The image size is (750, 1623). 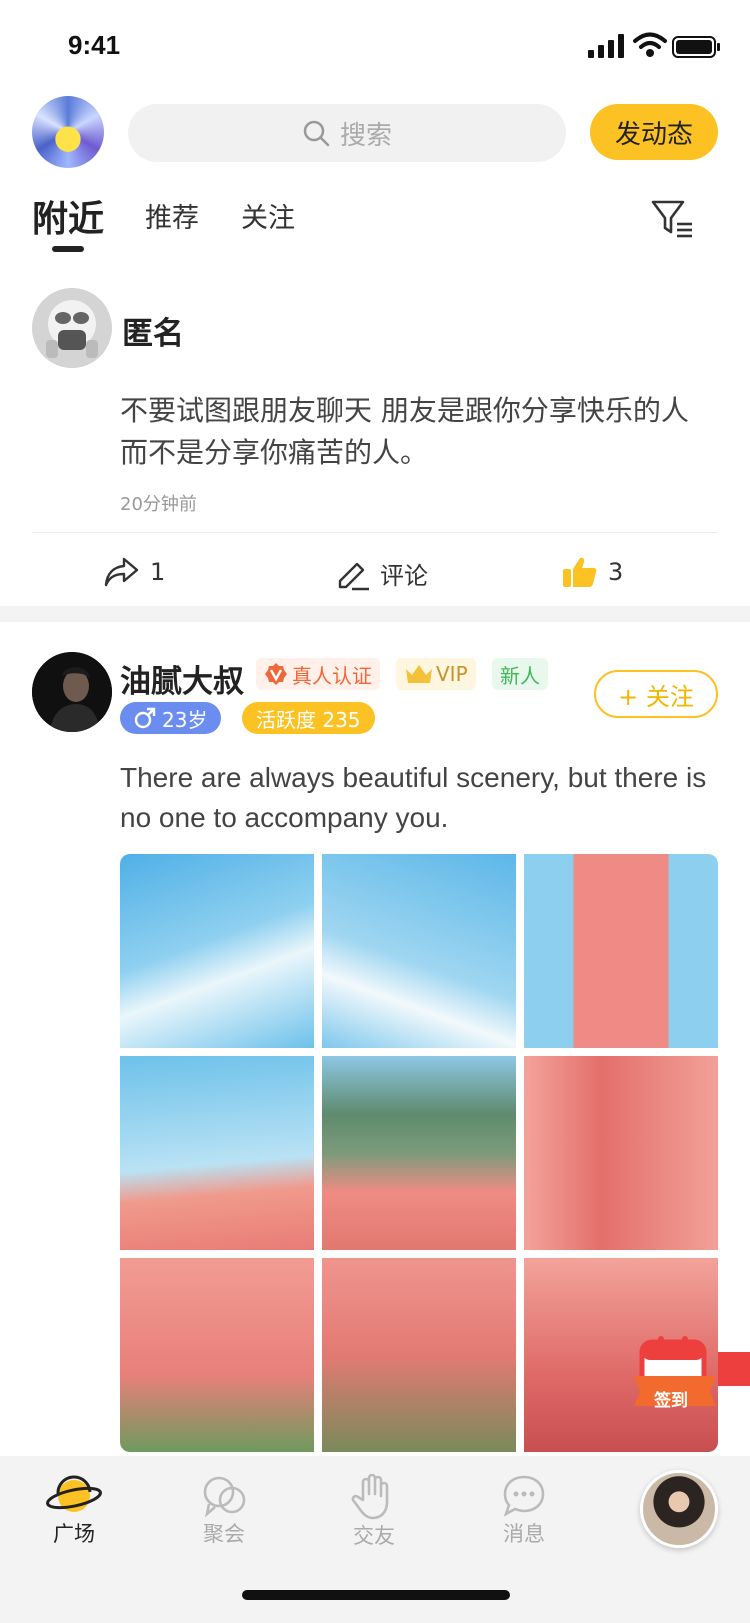 I want to click on signal-icon, so click(x=606, y=46).